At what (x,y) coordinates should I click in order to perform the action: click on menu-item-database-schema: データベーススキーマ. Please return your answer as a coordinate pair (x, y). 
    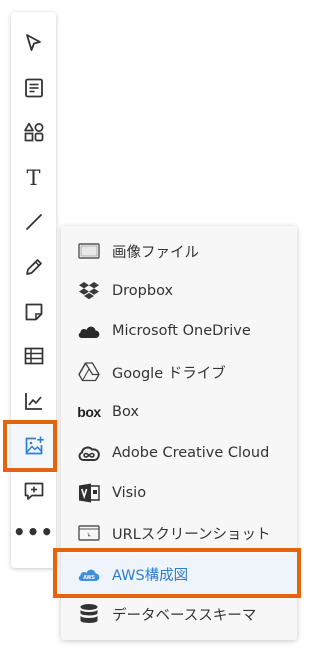
    Looking at the image, I should click on (179, 614).